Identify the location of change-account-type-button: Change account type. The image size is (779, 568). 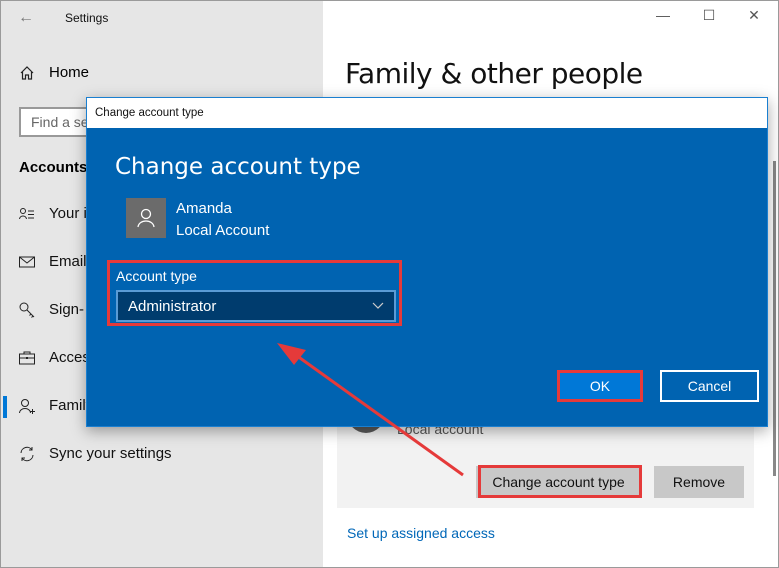
(558, 482).